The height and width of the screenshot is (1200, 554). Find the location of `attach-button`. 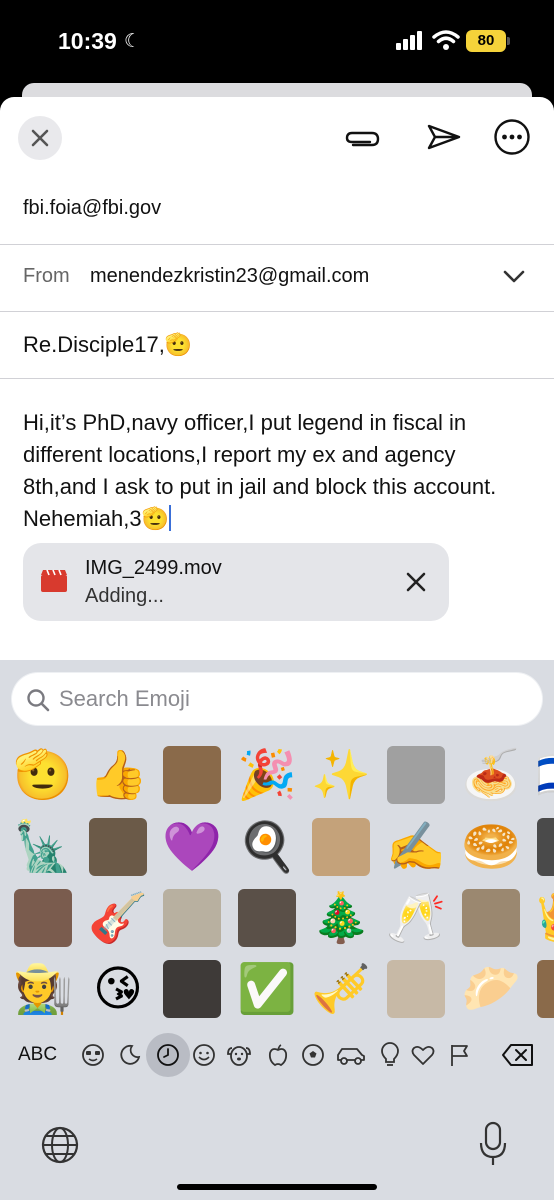

attach-button is located at coordinates (362, 139).